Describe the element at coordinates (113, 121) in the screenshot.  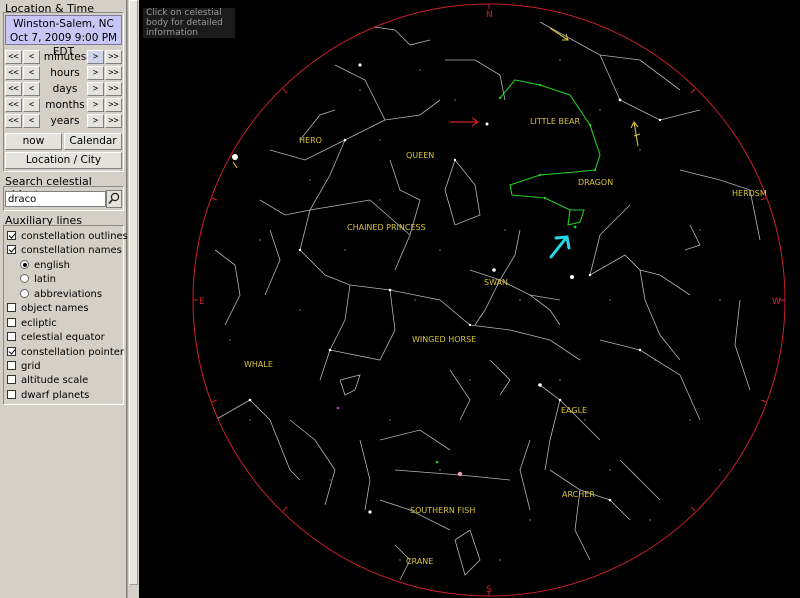
I see `years-forward-fast-button: >>` at that location.